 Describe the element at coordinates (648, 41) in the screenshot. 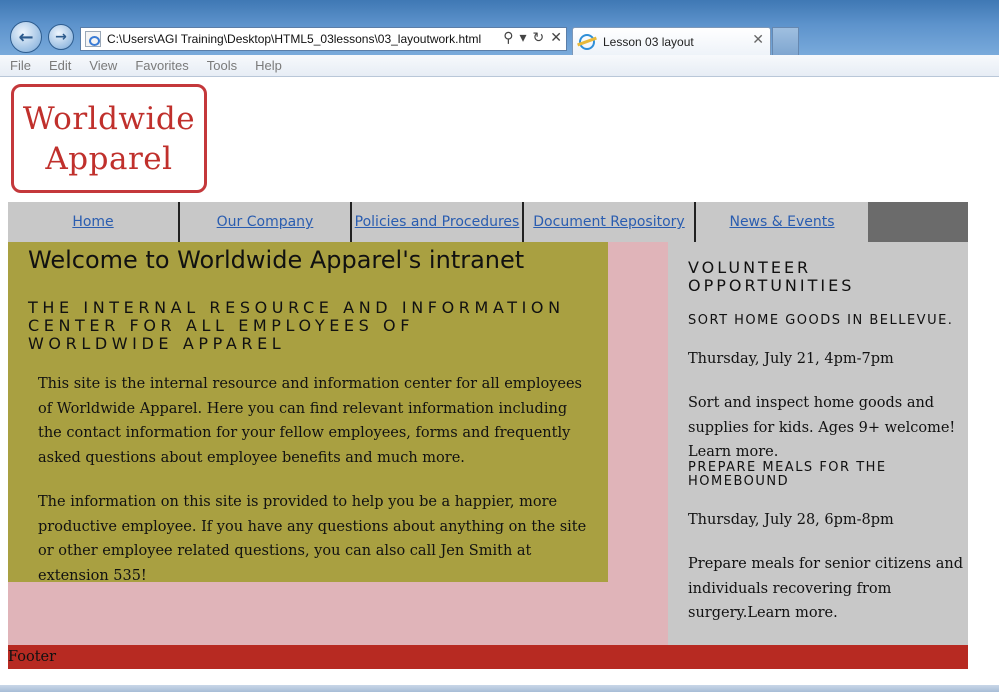

I see `tab-title: Lesson 03 layout` at that location.